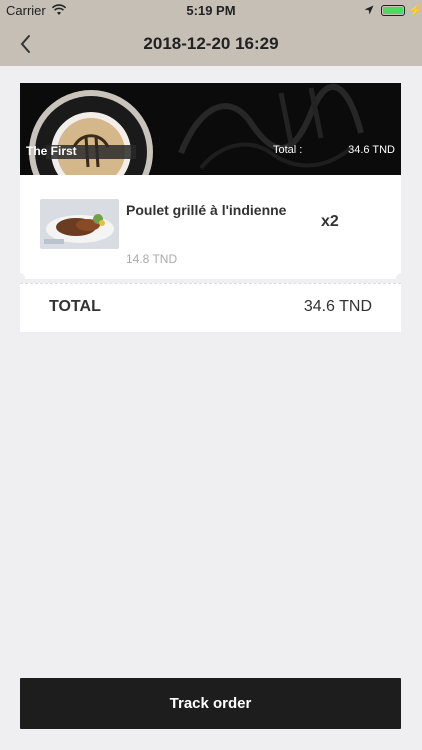 The height and width of the screenshot is (750, 422). I want to click on restaurant-logo, so click(91, 132).